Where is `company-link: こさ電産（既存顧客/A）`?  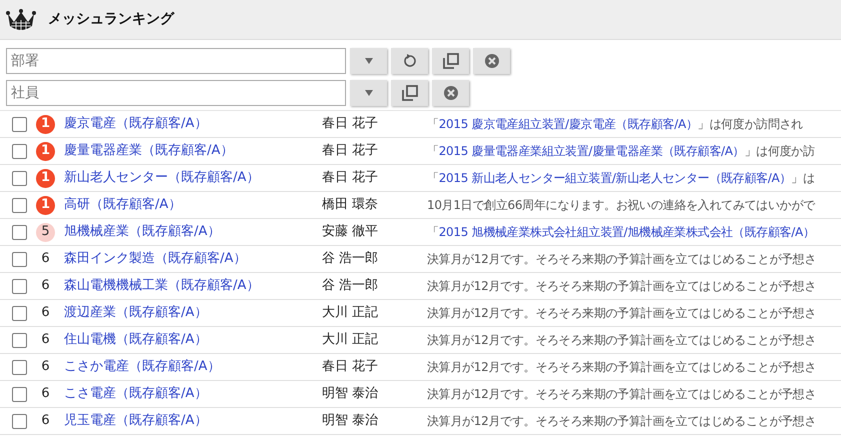
company-link: こさ電産（既存顧客/A） is located at coordinates (193, 394).